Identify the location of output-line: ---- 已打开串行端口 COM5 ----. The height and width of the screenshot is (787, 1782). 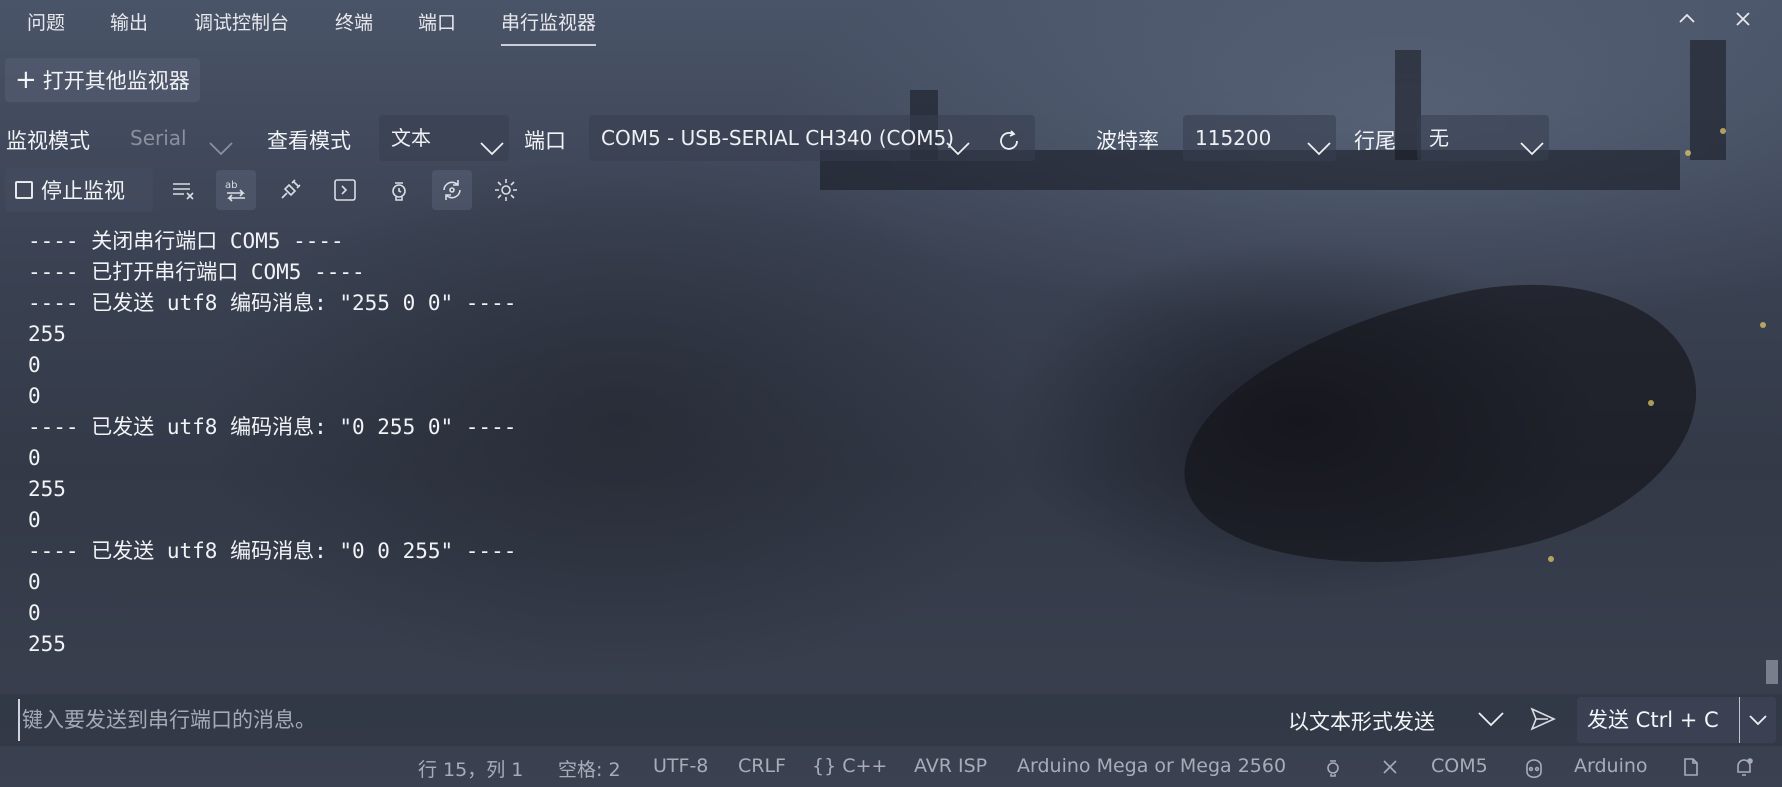
(196, 272).